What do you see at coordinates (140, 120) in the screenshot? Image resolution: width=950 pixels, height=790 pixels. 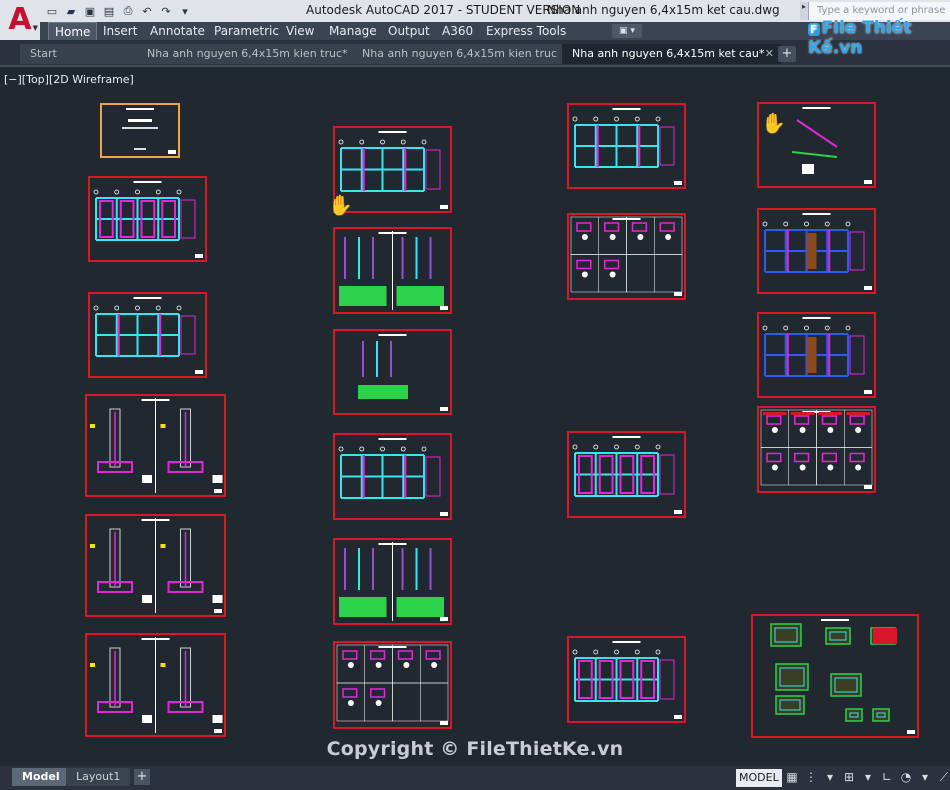 I see `cover-title` at bounding box center [140, 120].